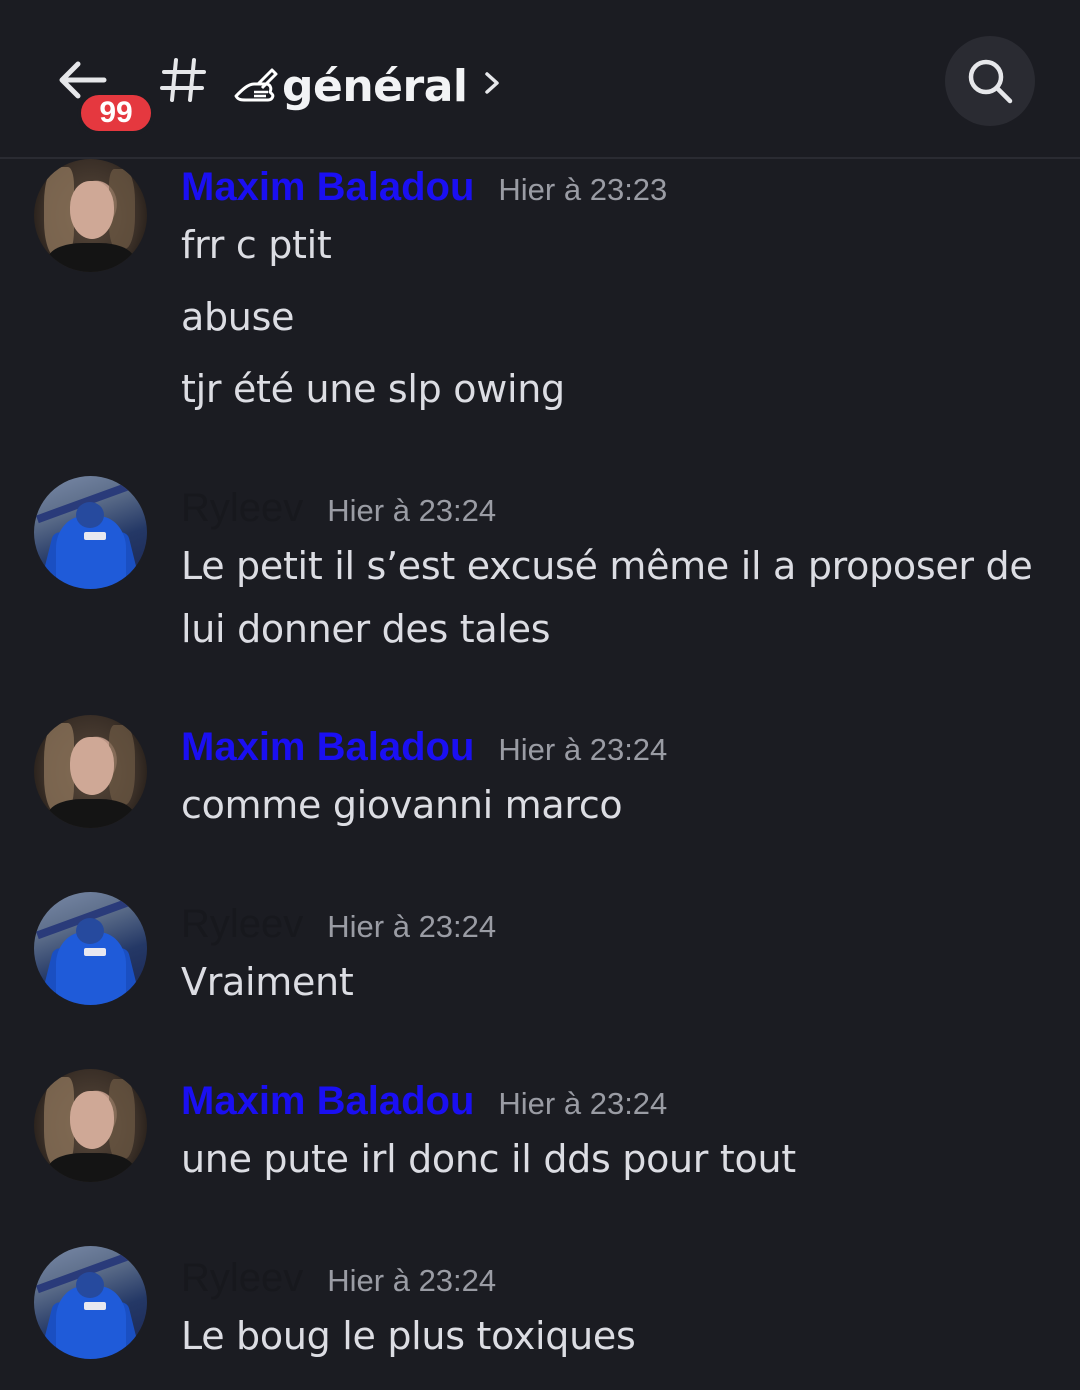  Describe the element at coordinates (616, 1159) in the screenshot. I see `message-text: une pute irl donc il dds pour tout` at that location.